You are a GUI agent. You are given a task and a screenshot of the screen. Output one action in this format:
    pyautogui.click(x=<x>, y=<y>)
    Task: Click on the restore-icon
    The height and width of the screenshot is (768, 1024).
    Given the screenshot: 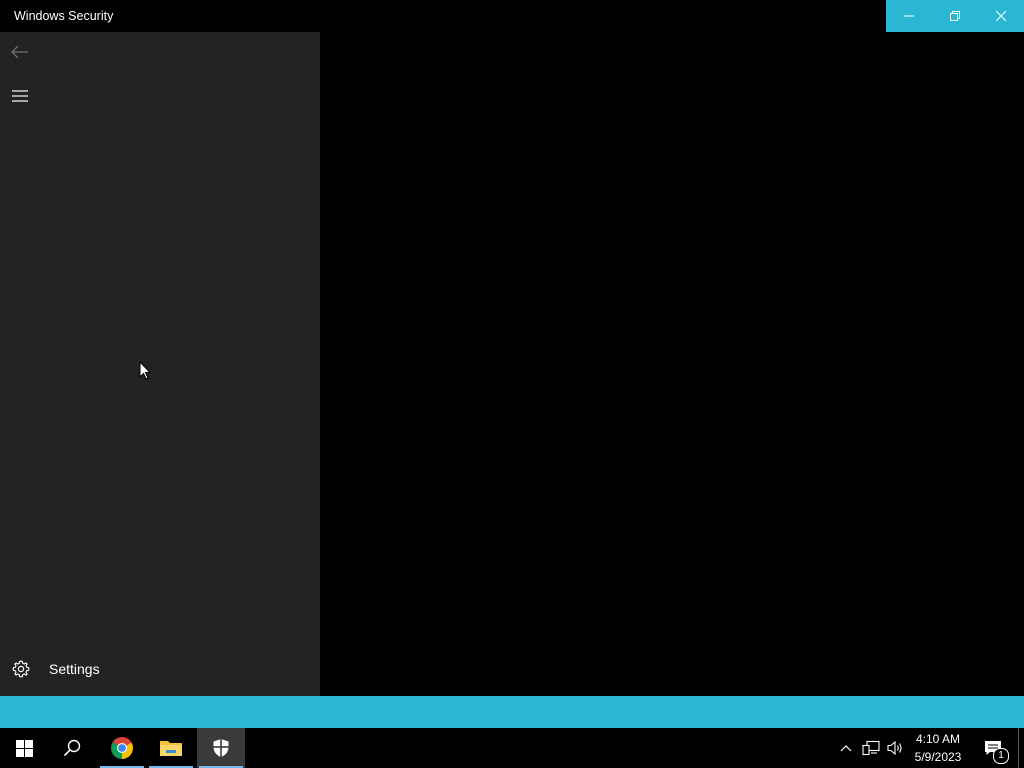 What is the action you would take?
    pyautogui.click(x=955, y=16)
    